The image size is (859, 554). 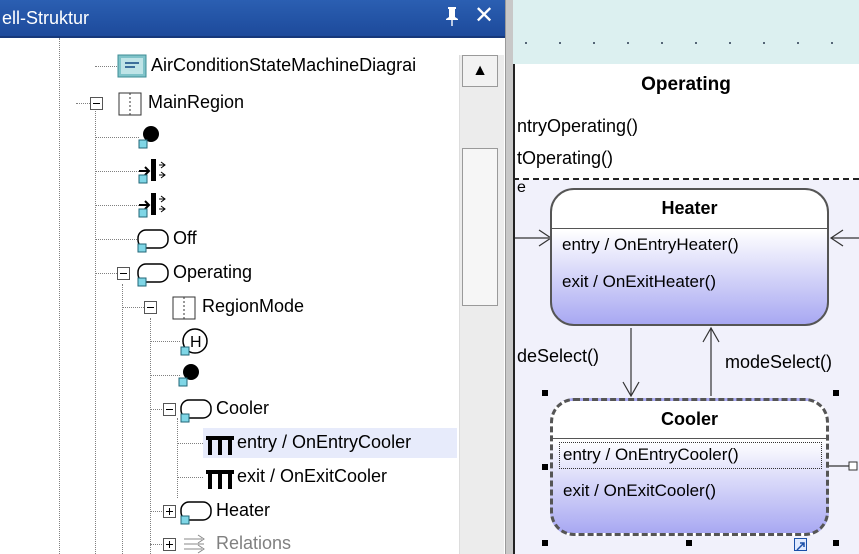 I want to click on svg-text: H, so click(x=196, y=342).